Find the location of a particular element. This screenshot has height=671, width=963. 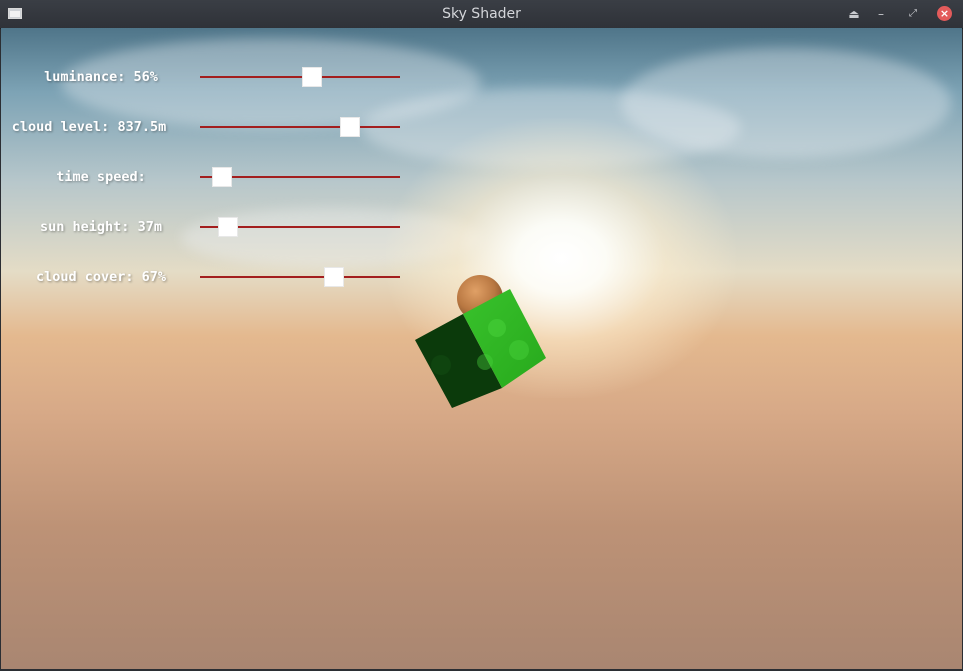

luminance-slider is located at coordinates (300, 77).